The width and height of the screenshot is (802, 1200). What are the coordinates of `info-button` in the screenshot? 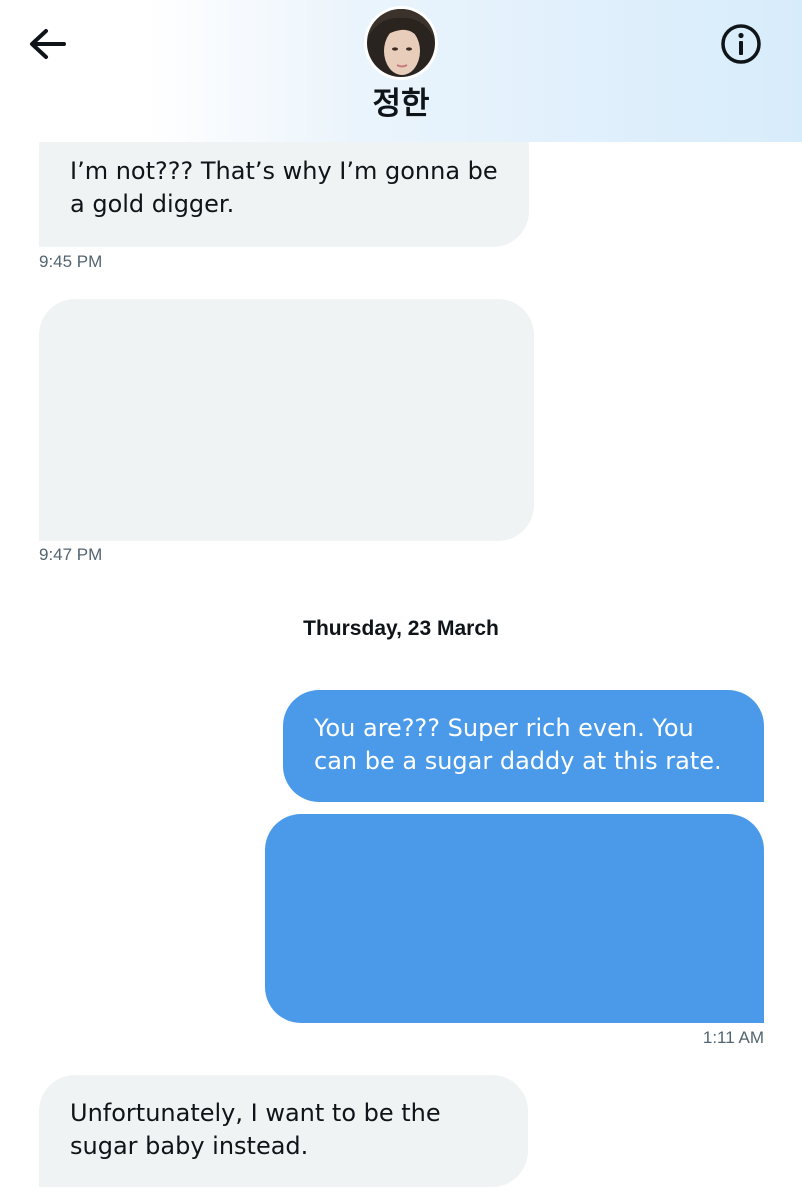 It's located at (741, 44).